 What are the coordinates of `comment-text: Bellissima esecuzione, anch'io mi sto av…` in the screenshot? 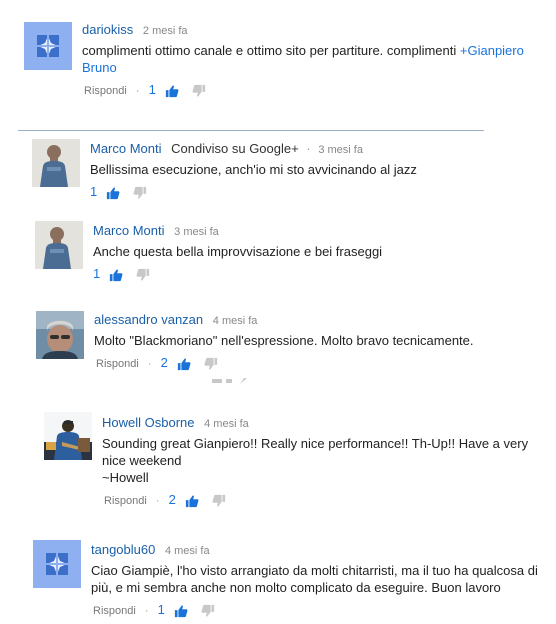 It's located at (253, 169).